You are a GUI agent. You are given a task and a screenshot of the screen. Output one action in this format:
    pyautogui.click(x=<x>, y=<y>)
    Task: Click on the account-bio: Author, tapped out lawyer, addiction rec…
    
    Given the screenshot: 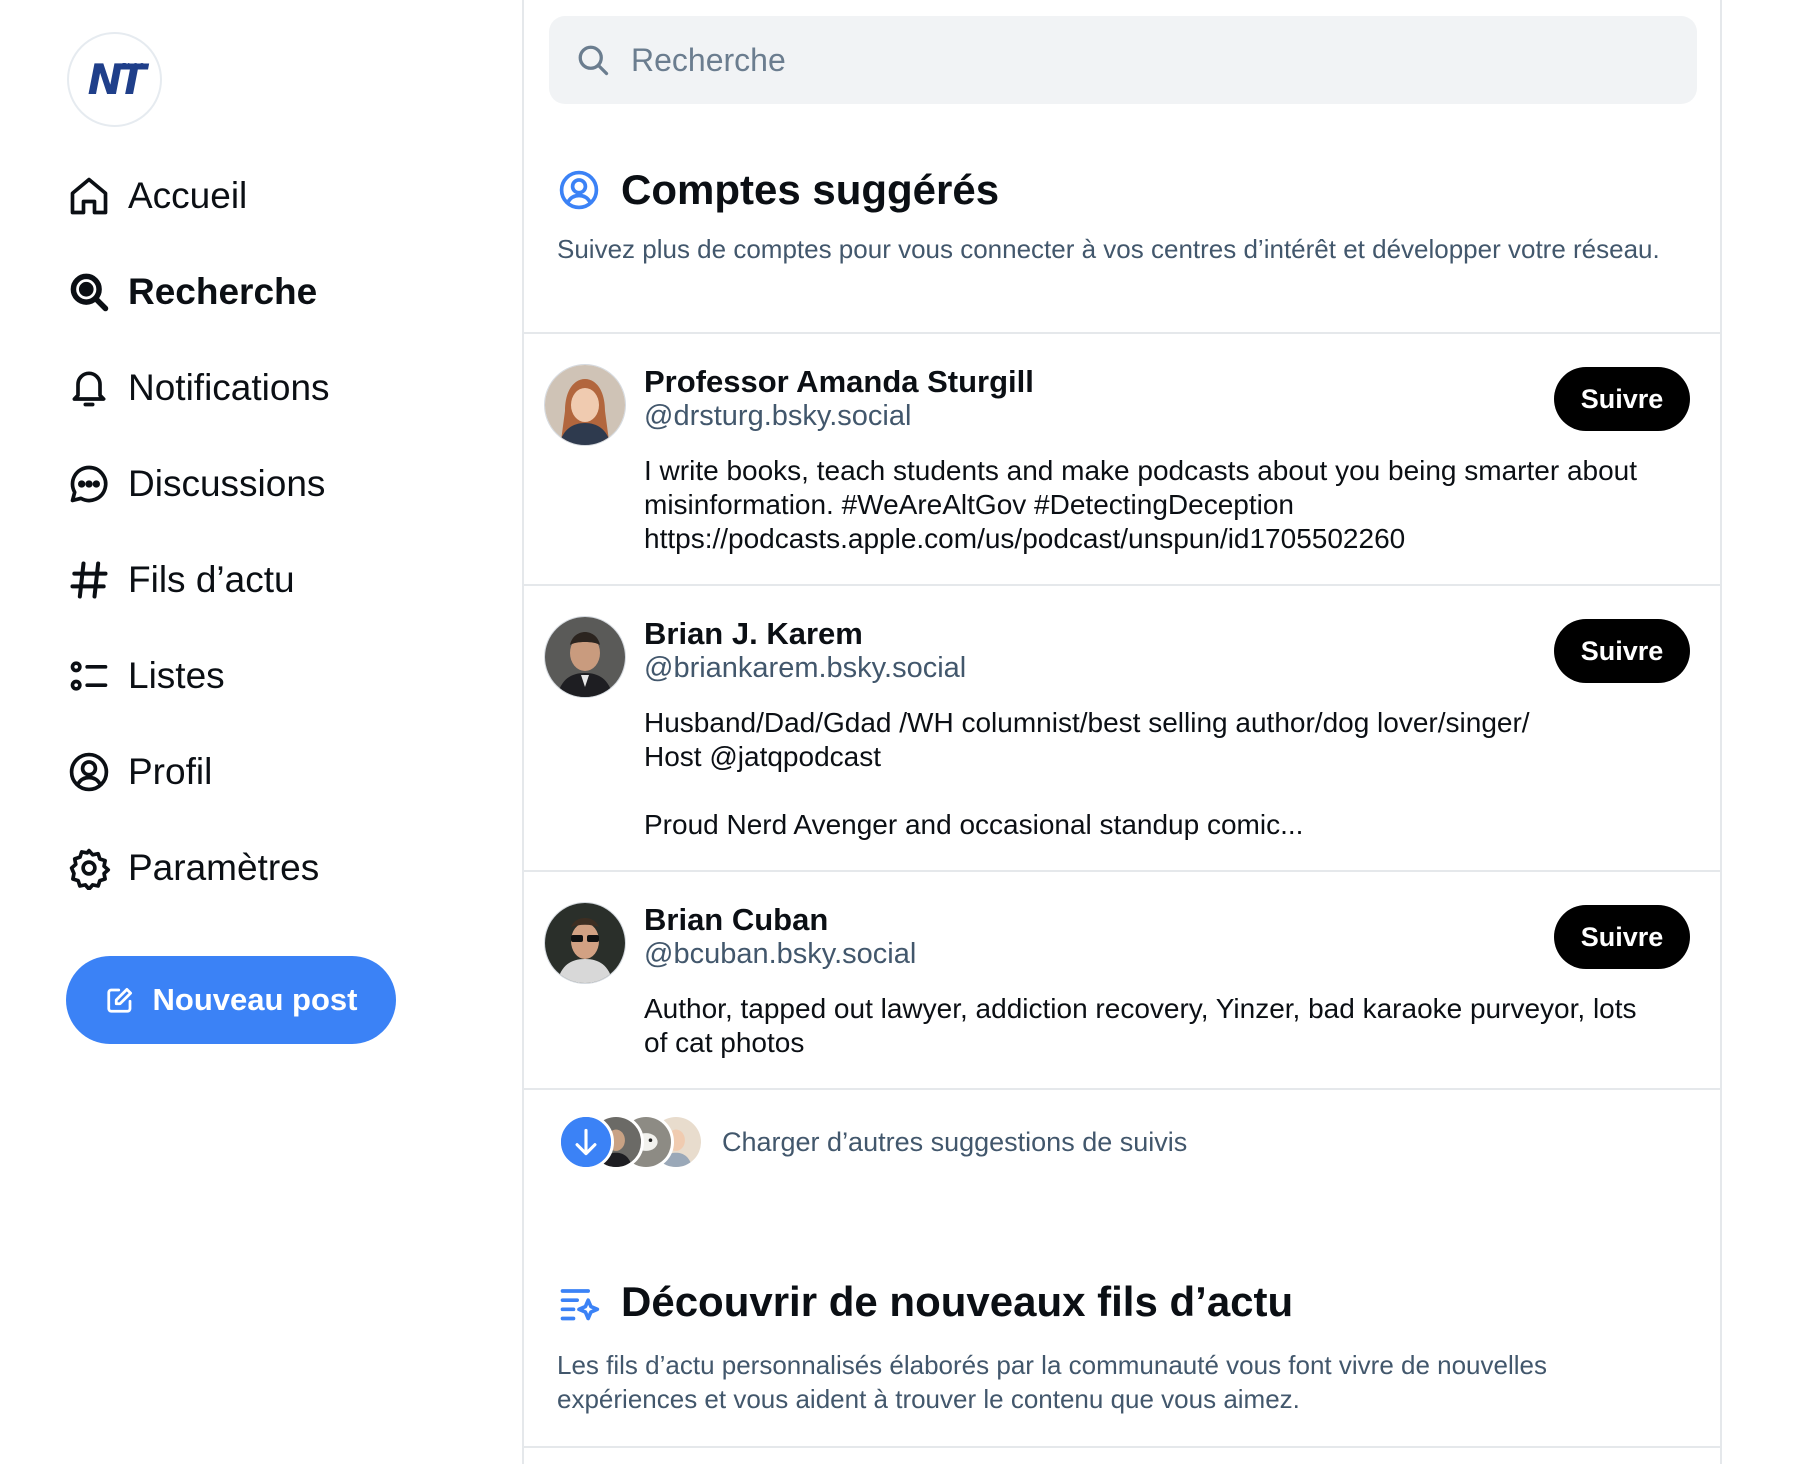 What is the action you would take?
    pyautogui.click(x=1140, y=1025)
    